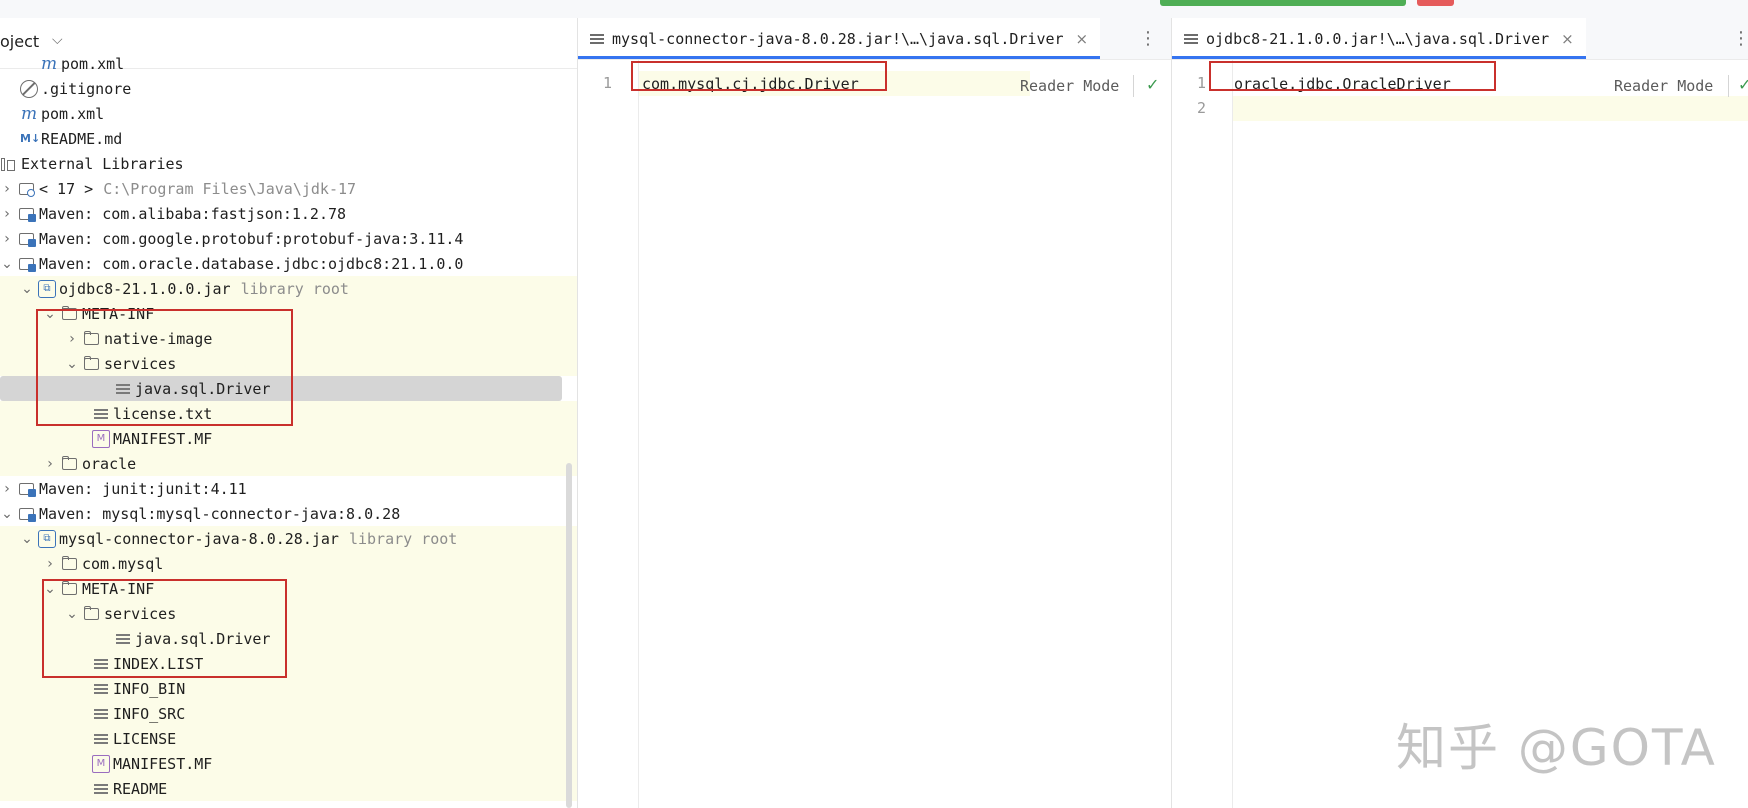 This screenshot has height=808, width=1748. I want to click on tree-item-jar: ⌄ ⧉ ojdbc8-21.1.0.0.jar library root, so click(288, 288).